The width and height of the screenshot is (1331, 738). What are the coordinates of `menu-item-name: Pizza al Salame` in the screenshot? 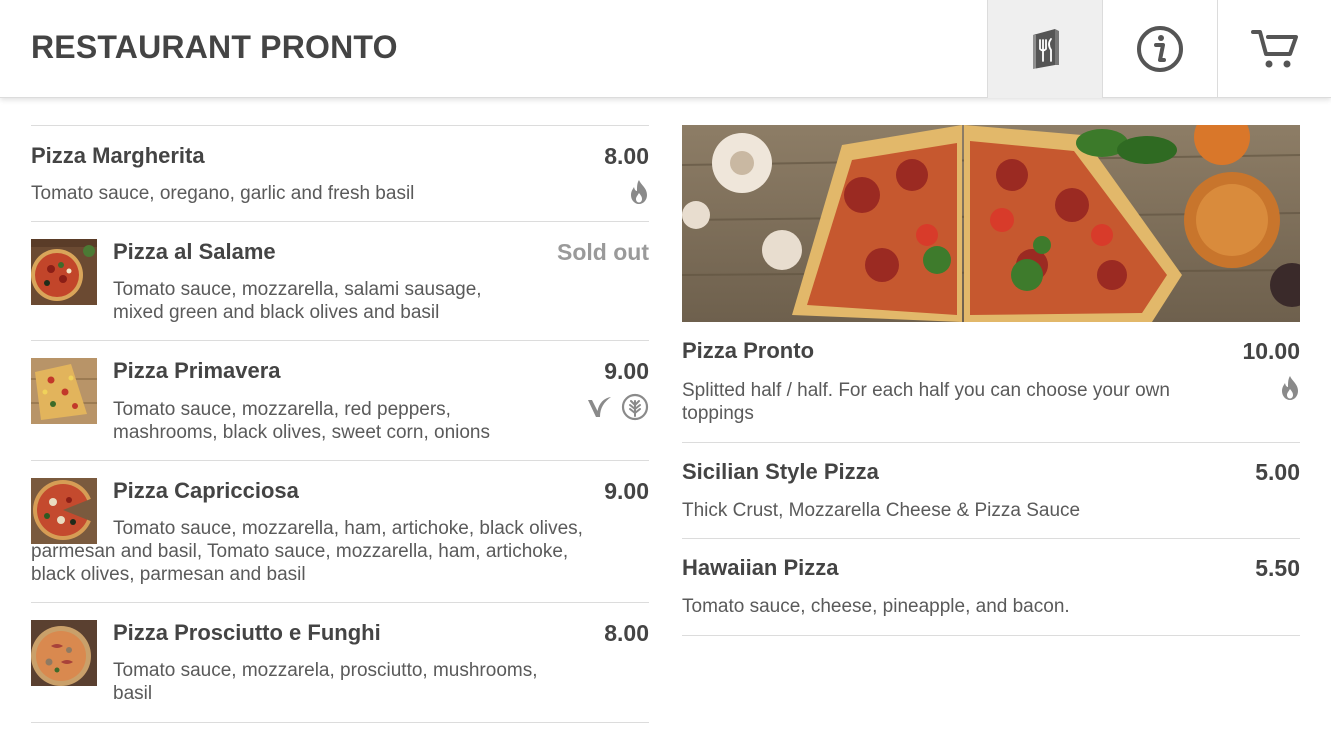 It's located at (194, 251).